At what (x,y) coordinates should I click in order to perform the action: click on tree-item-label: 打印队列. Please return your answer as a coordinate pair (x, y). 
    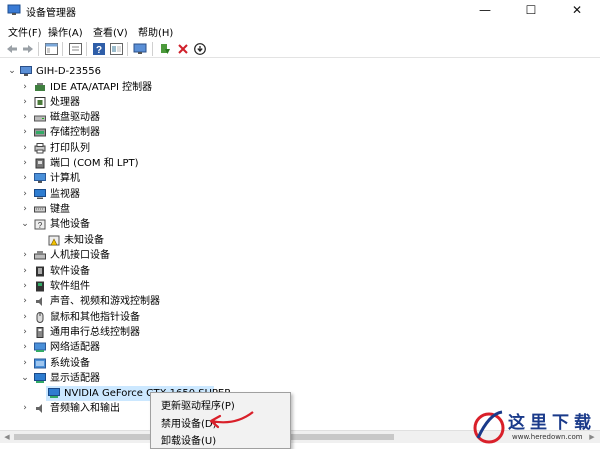
    Looking at the image, I should click on (70, 148).